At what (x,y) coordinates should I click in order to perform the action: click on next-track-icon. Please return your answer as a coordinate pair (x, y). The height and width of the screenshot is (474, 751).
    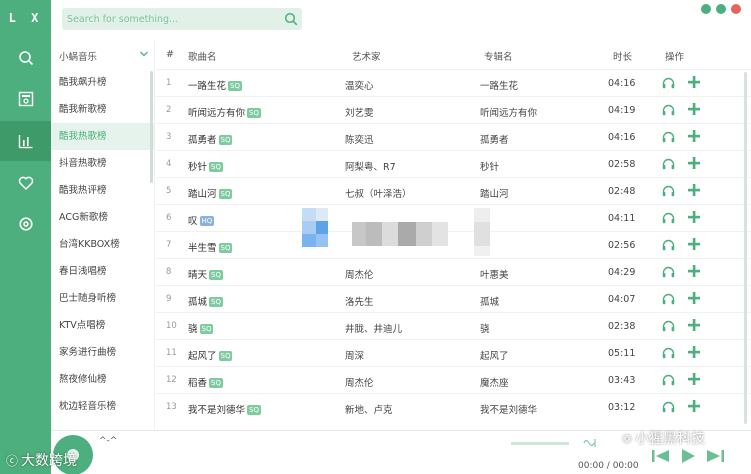
    Looking at the image, I should click on (715, 457).